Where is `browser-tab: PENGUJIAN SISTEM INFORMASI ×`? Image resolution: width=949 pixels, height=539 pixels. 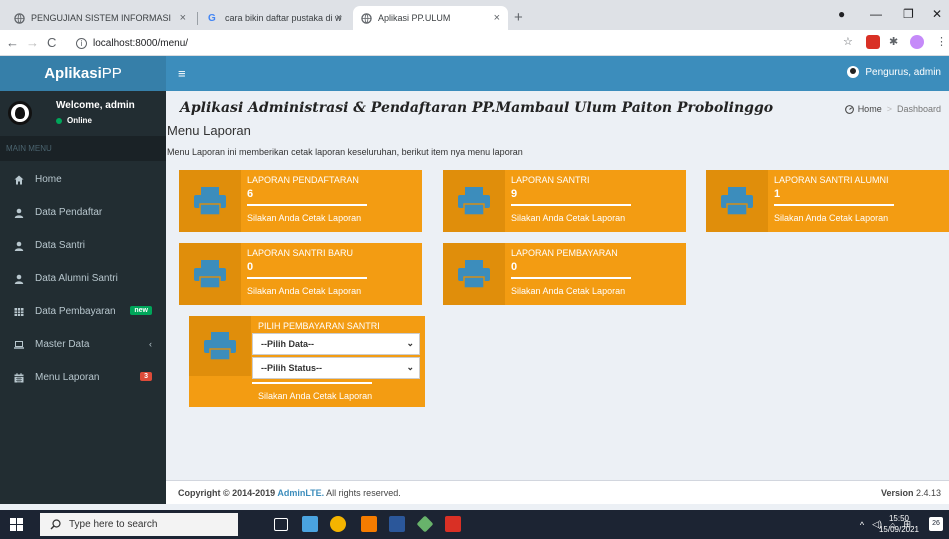
browser-tab: PENGUJIAN SISTEM INFORMASI × is located at coordinates (100, 18).